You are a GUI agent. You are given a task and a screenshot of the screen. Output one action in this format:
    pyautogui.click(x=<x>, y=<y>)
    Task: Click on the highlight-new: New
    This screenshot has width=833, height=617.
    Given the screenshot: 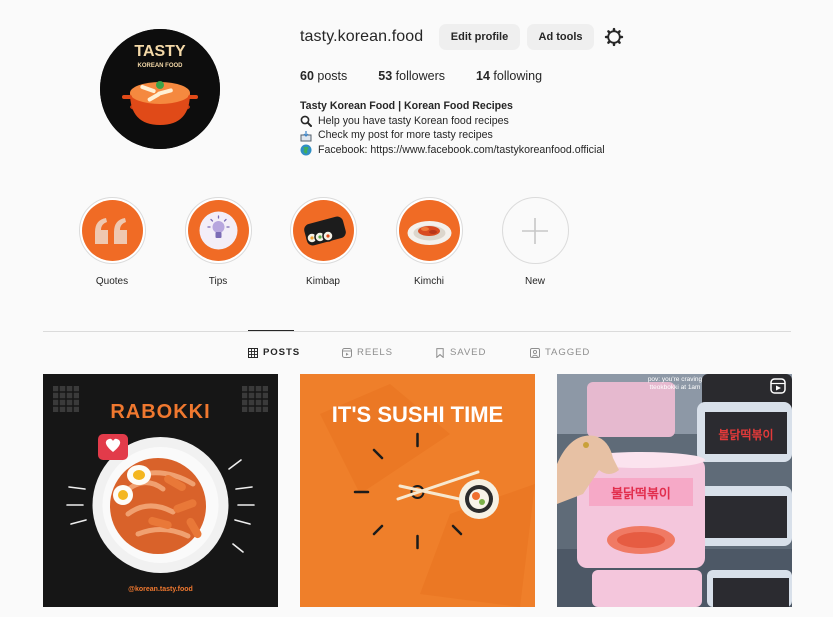 What is the action you would take?
    pyautogui.click(x=535, y=242)
    